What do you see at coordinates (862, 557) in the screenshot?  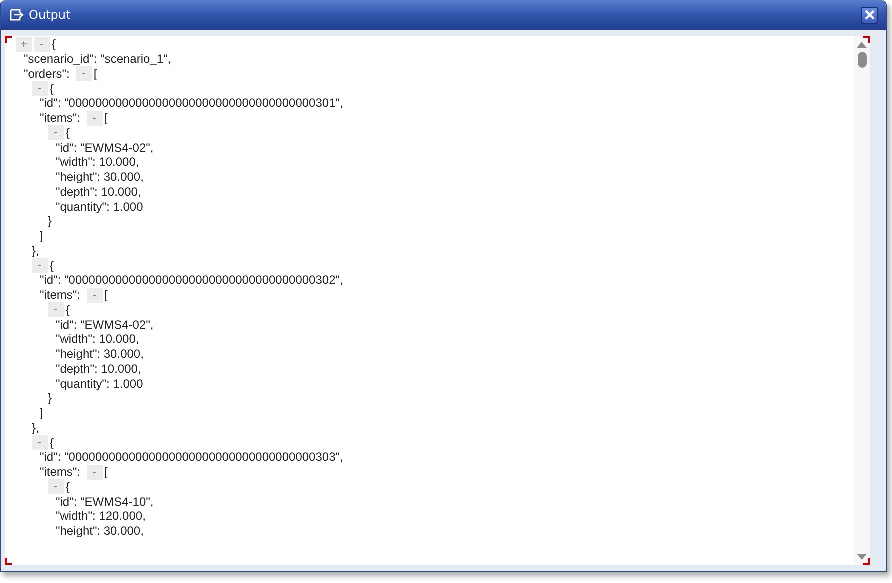 I see `scroll-down-icon` at bounding box center [862, 557].